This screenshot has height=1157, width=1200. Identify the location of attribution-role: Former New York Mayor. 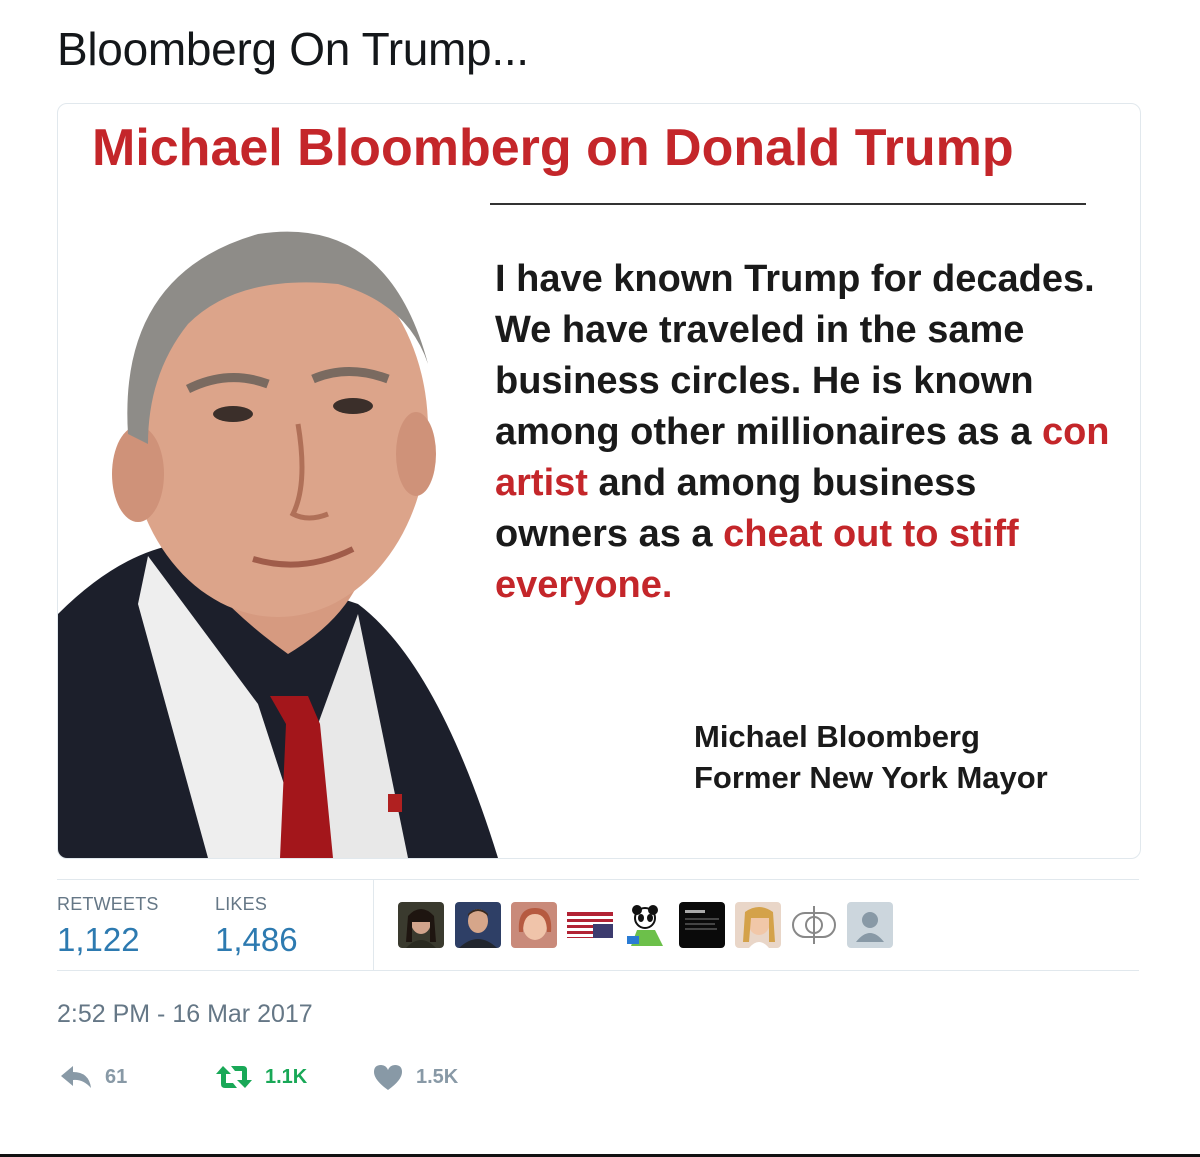
(871, 777).